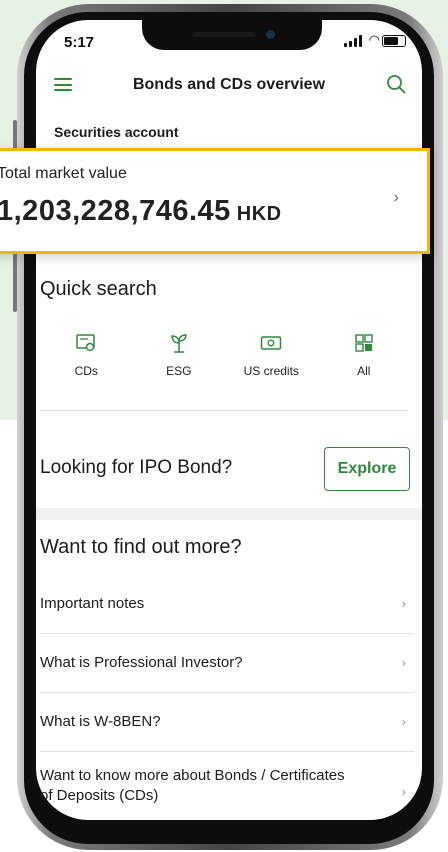 This screenshot has height=852, width=448. What do you see at coordinates (353, 41) in the screenshot?
I see `signal-icon` at bounding box center [353, 41].